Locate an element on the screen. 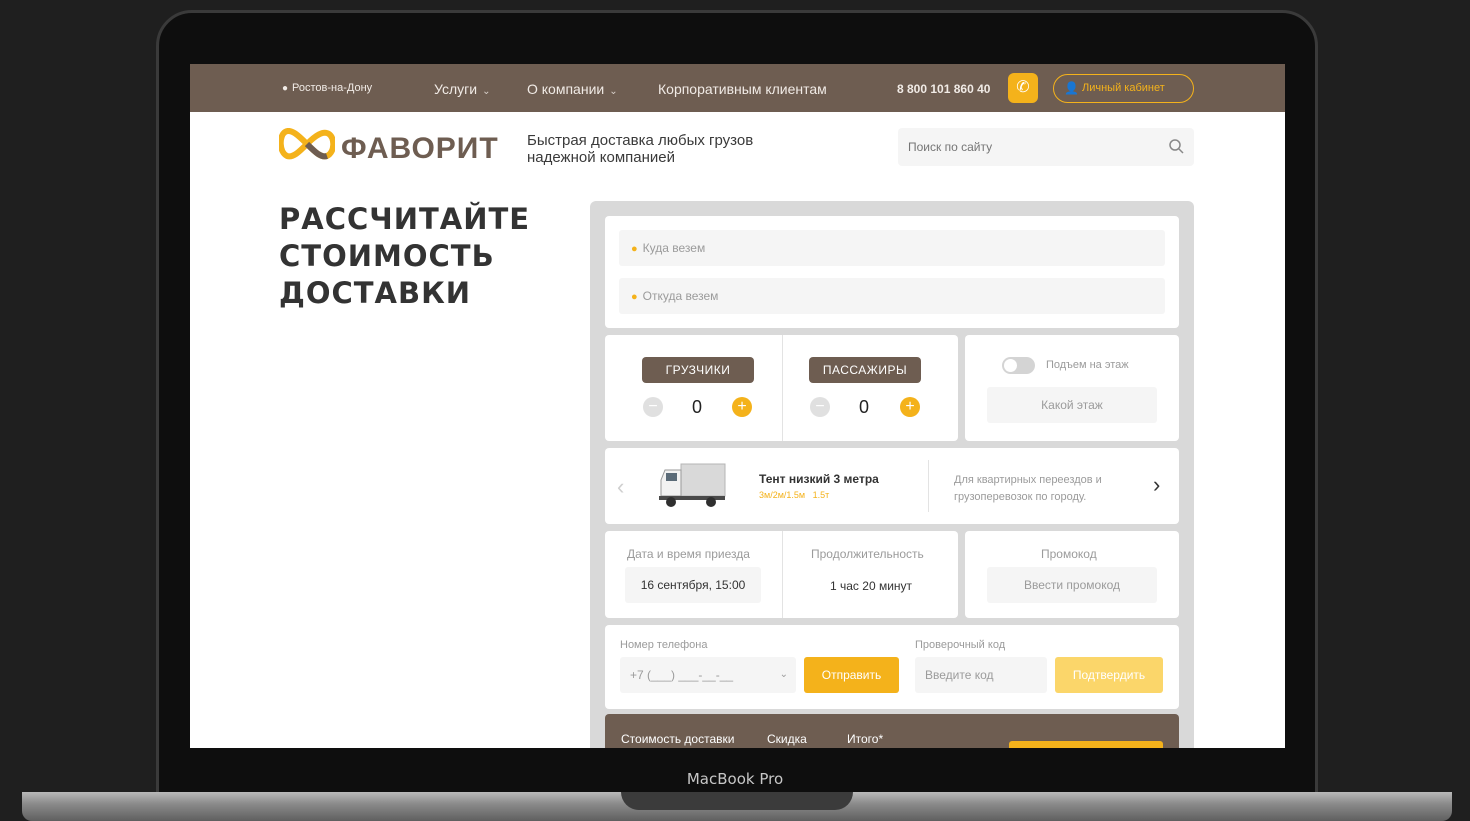 The width and height of the screenshot is (1470, 821). crew-card: ГРУЗЧИКИ − 0 + ПАССАЖИРЫ − 0 + is located at coordinates (781, 388).